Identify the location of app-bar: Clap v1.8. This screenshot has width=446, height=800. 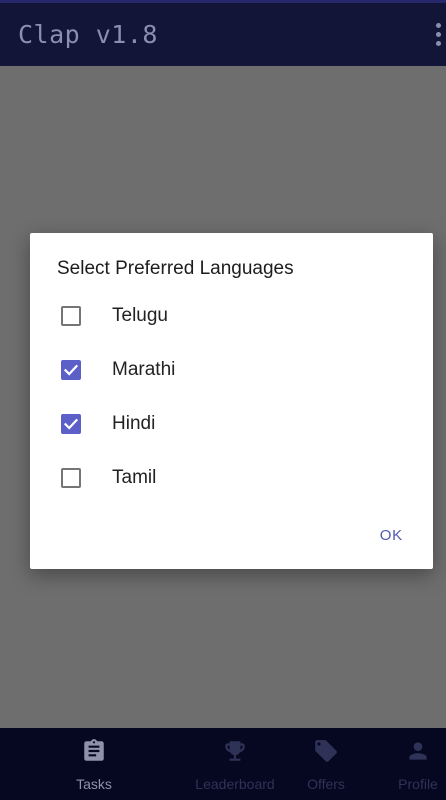
(223, 33).